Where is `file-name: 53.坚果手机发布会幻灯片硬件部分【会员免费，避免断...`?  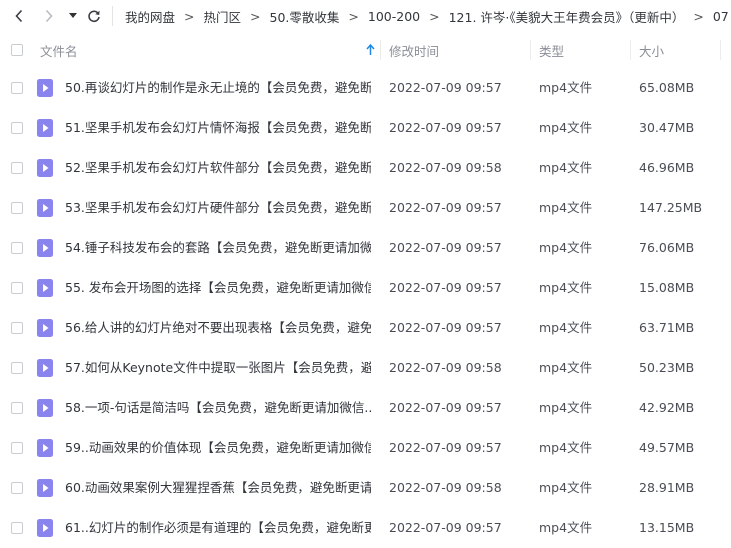
file-name: 53.坚果手机发布会幻灯片硬件部分【会员免费，避免断... is located at coordinates (218, 208).